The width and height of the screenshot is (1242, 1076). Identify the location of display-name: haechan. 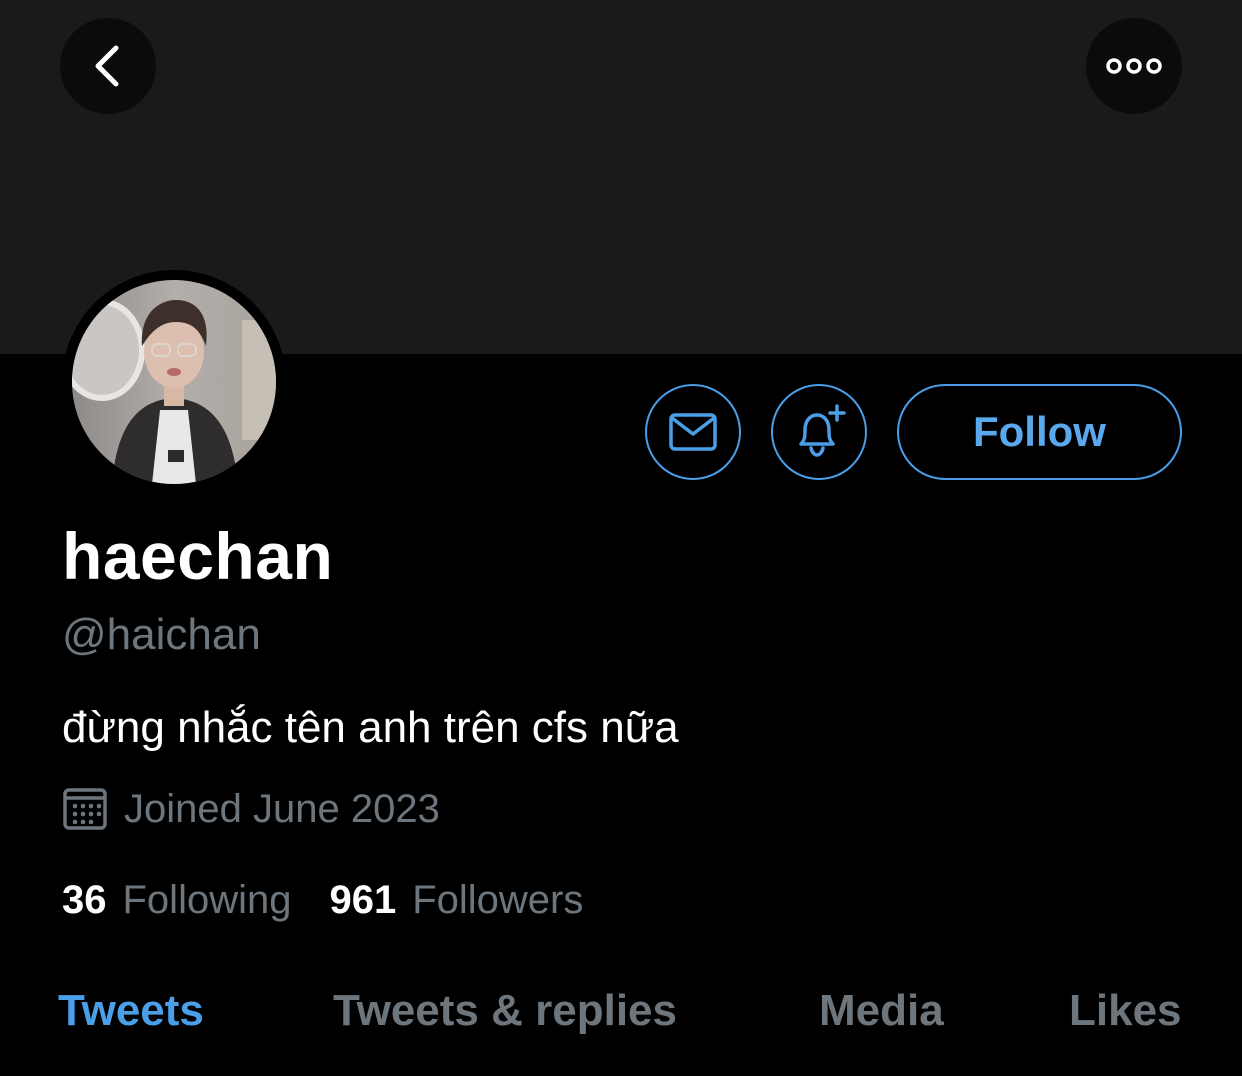
(198, 556).